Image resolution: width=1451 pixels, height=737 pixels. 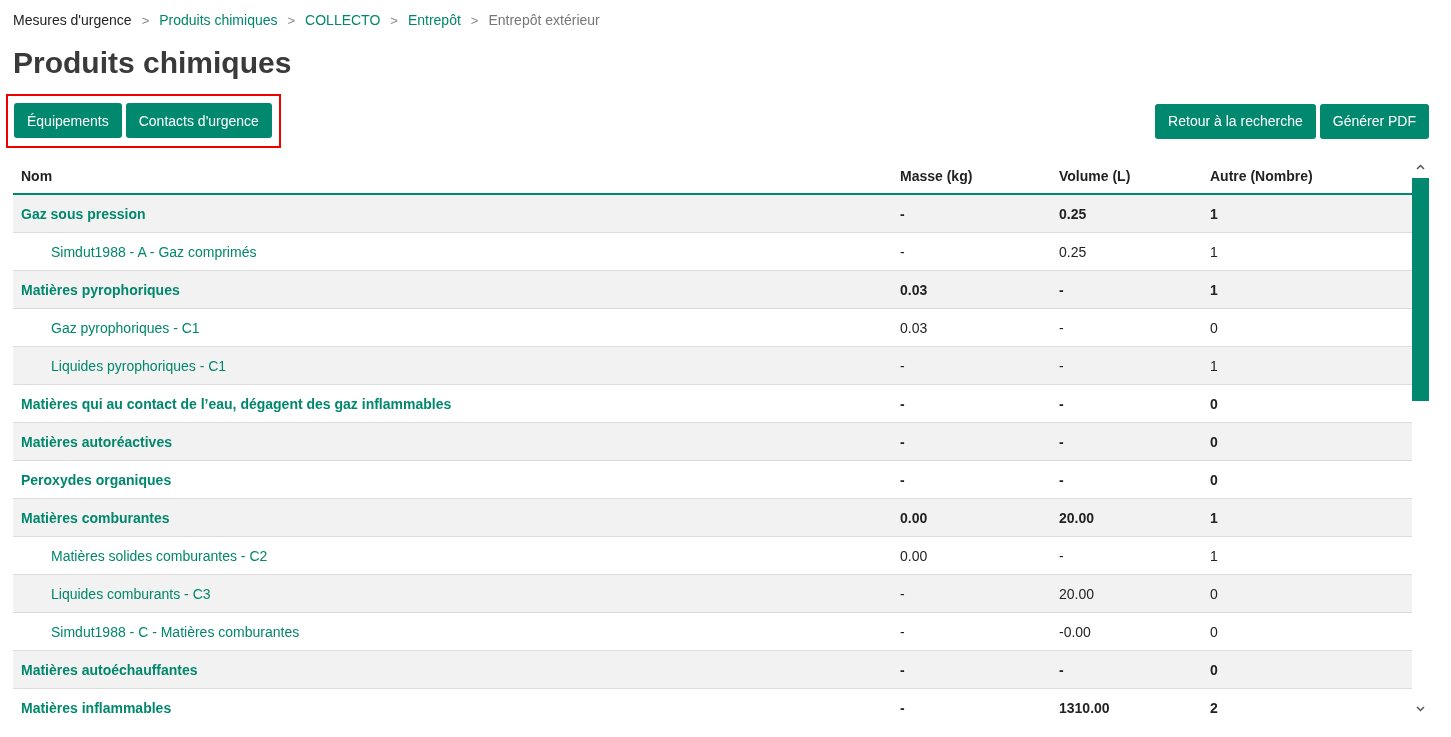 I want to click on column-header: Nom, so click(x=37, y=175).